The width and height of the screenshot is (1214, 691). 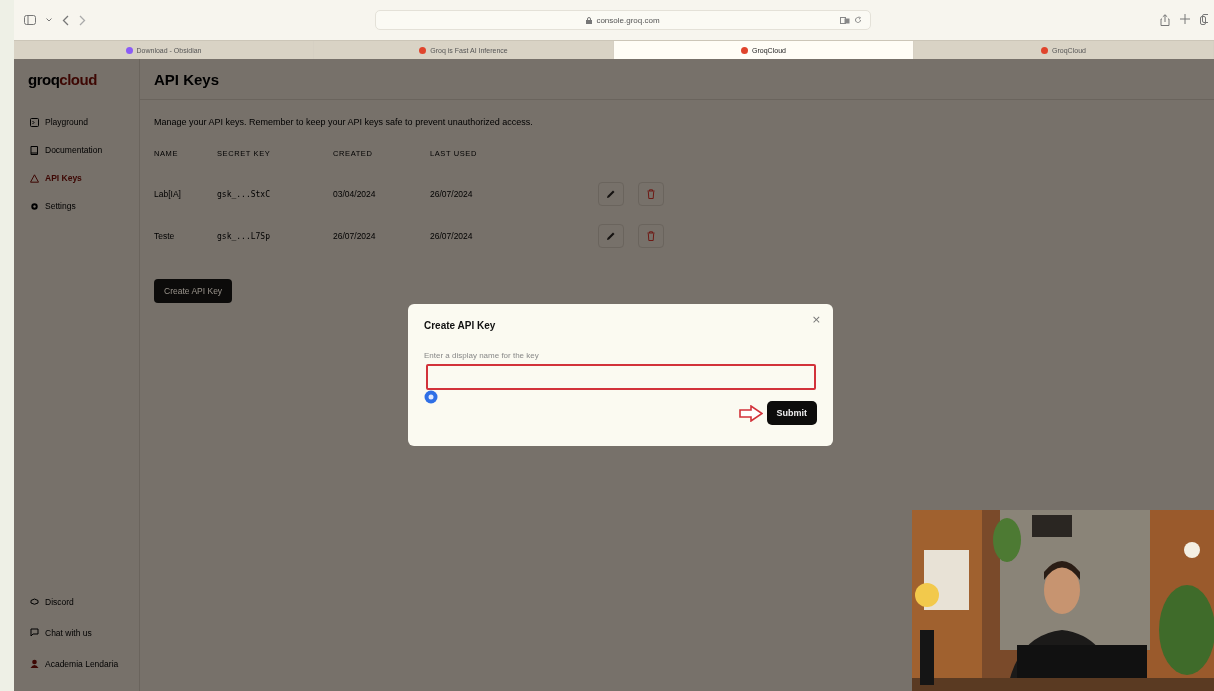 I want to click on new-tab-icon, so click(x=1185, y=19).